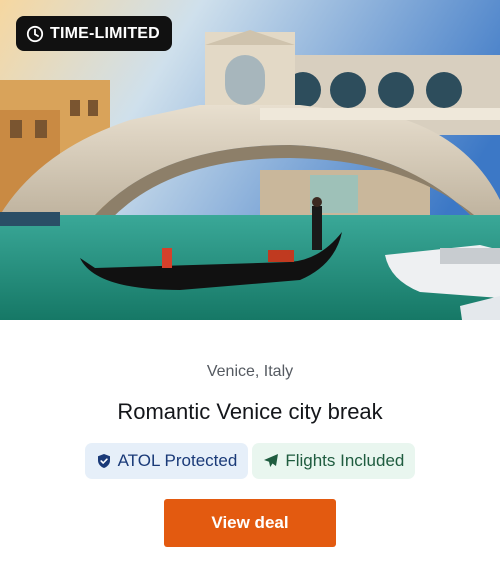  I want to click on deal-title: Romantic Venice city break, so click(250, 411).